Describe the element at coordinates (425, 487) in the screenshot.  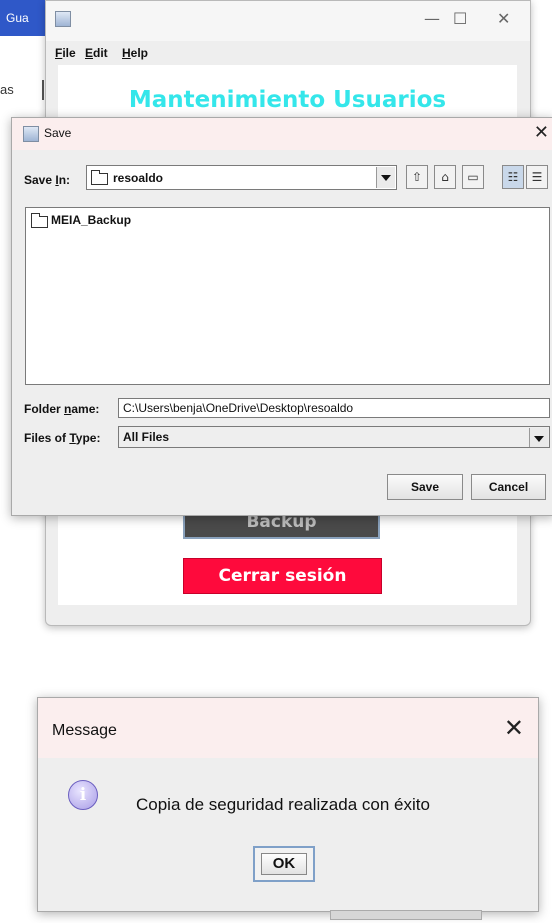
I see `save-button: Save` at that location.